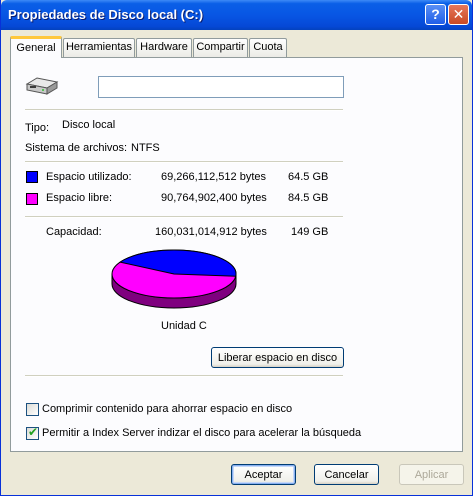 The image size is (473, 496). I want to click on filesystem-value: NTFS, so click(145, 148).